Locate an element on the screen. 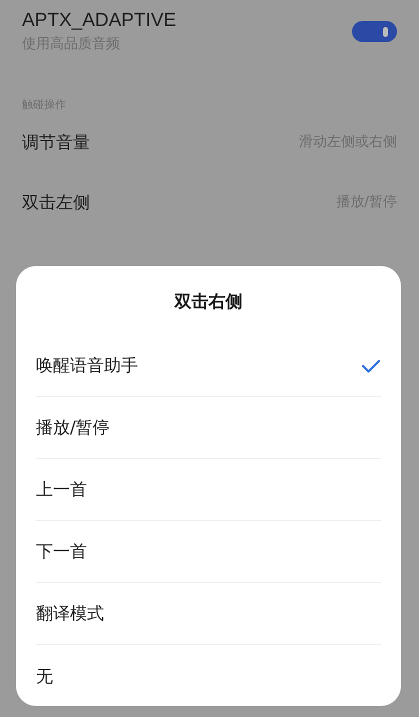  option-item: 唤醒语音助手 is located at coordinates (208, 366).